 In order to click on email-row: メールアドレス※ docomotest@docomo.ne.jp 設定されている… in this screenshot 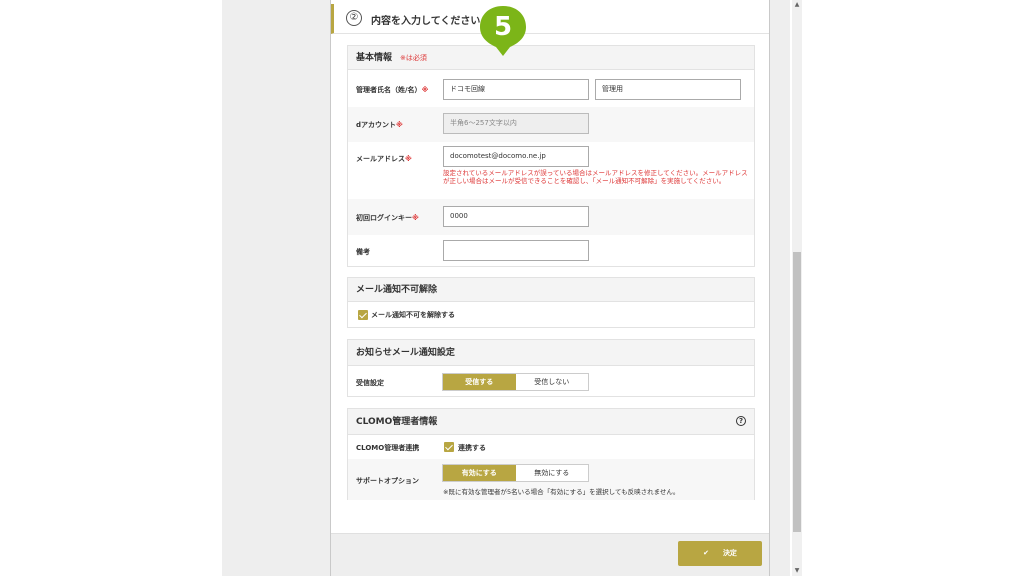, I will do `click(551, 170)`.